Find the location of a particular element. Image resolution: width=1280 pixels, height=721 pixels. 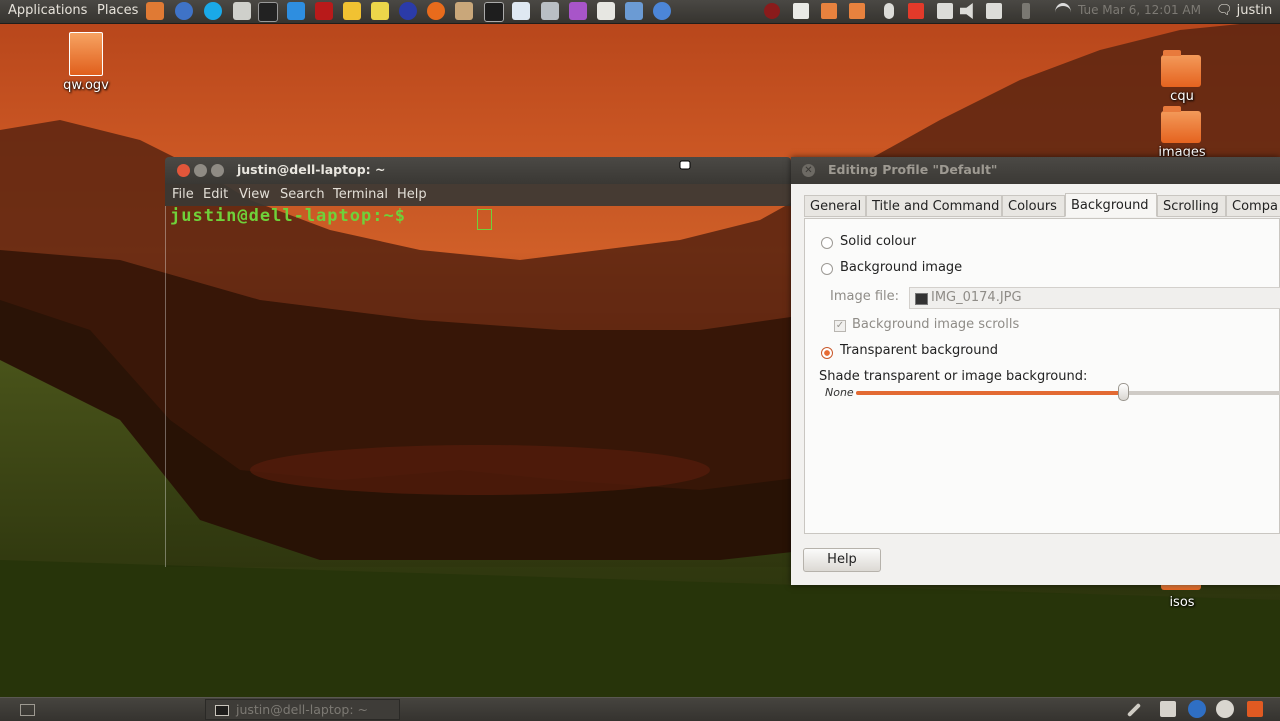

update-icon is located at coordinates (1197, 709).